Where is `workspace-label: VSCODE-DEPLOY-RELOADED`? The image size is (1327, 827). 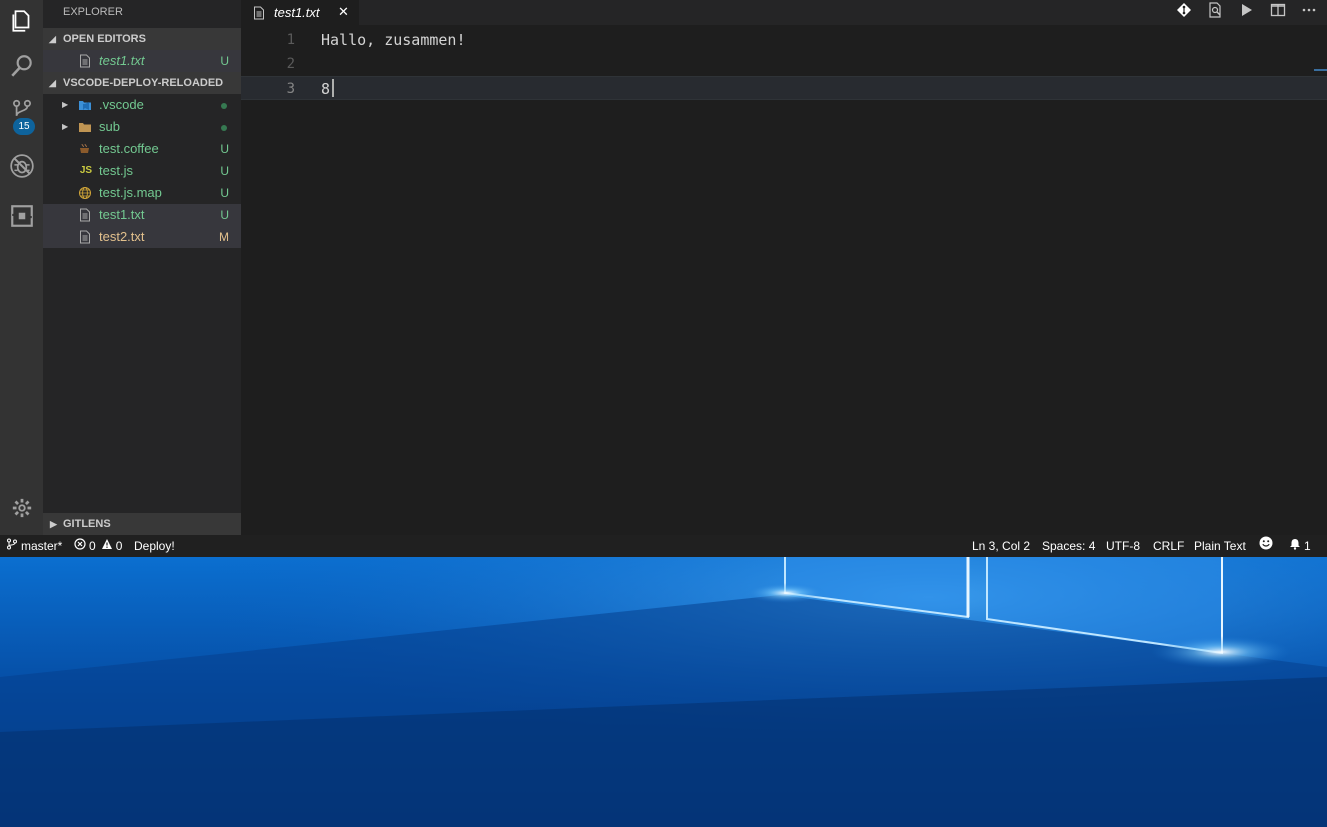
workspace-label: VSCODE-DEPLOY-RELOADED is located at coordinates (143, 83).